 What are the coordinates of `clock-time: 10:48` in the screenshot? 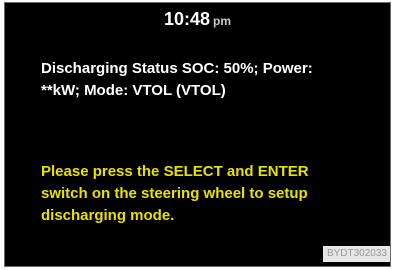 It's located at (187, 19).